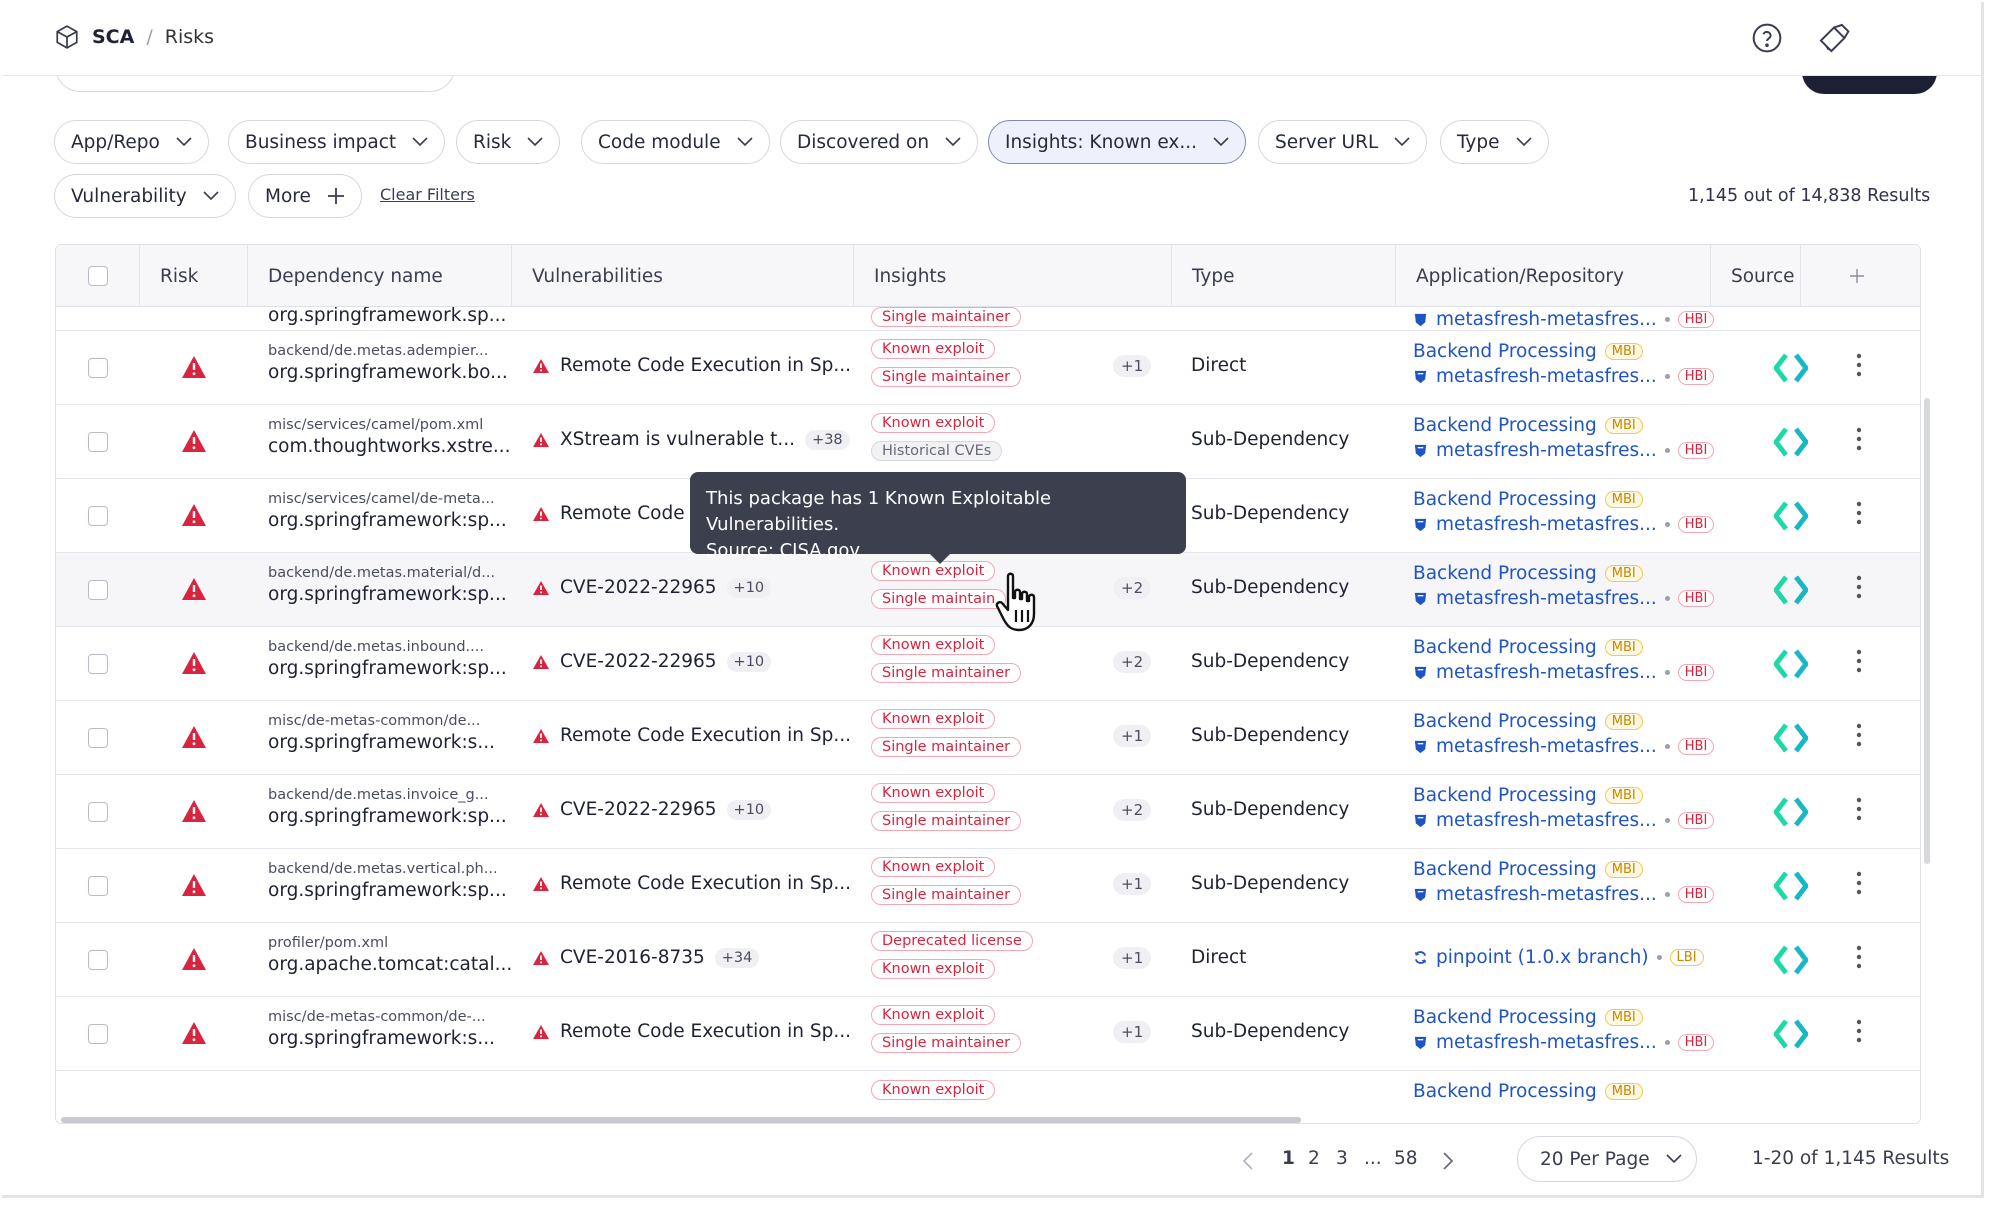 Image resolution: width=2000 pixels, height=1218 pixels. Describe the element at coordinates (737, 957) in the screenshot. I see `vulnerability-count-badge: +34` at that location.